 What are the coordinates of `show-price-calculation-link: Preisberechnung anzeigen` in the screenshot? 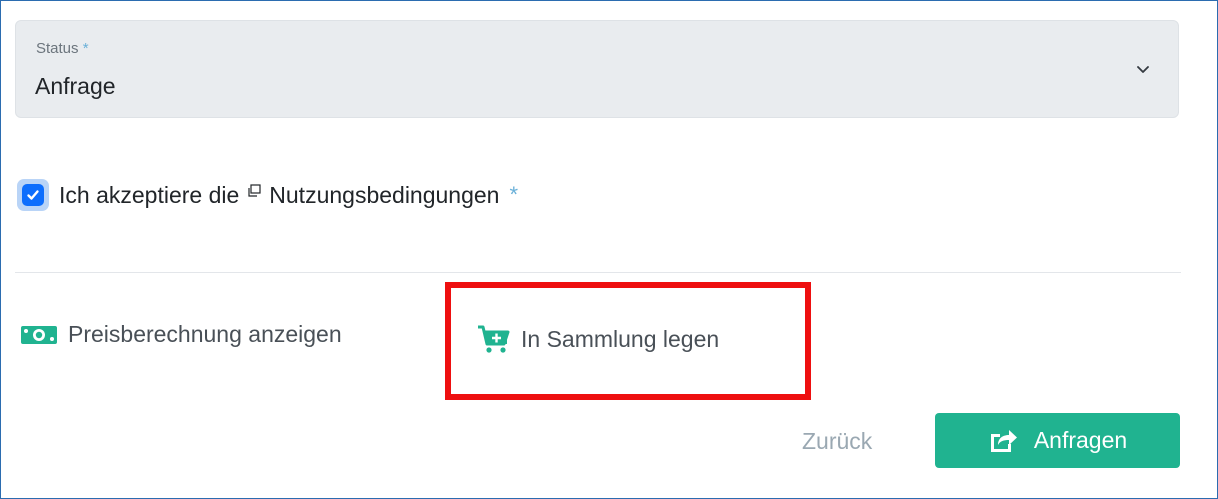 It's located at (181, 334).